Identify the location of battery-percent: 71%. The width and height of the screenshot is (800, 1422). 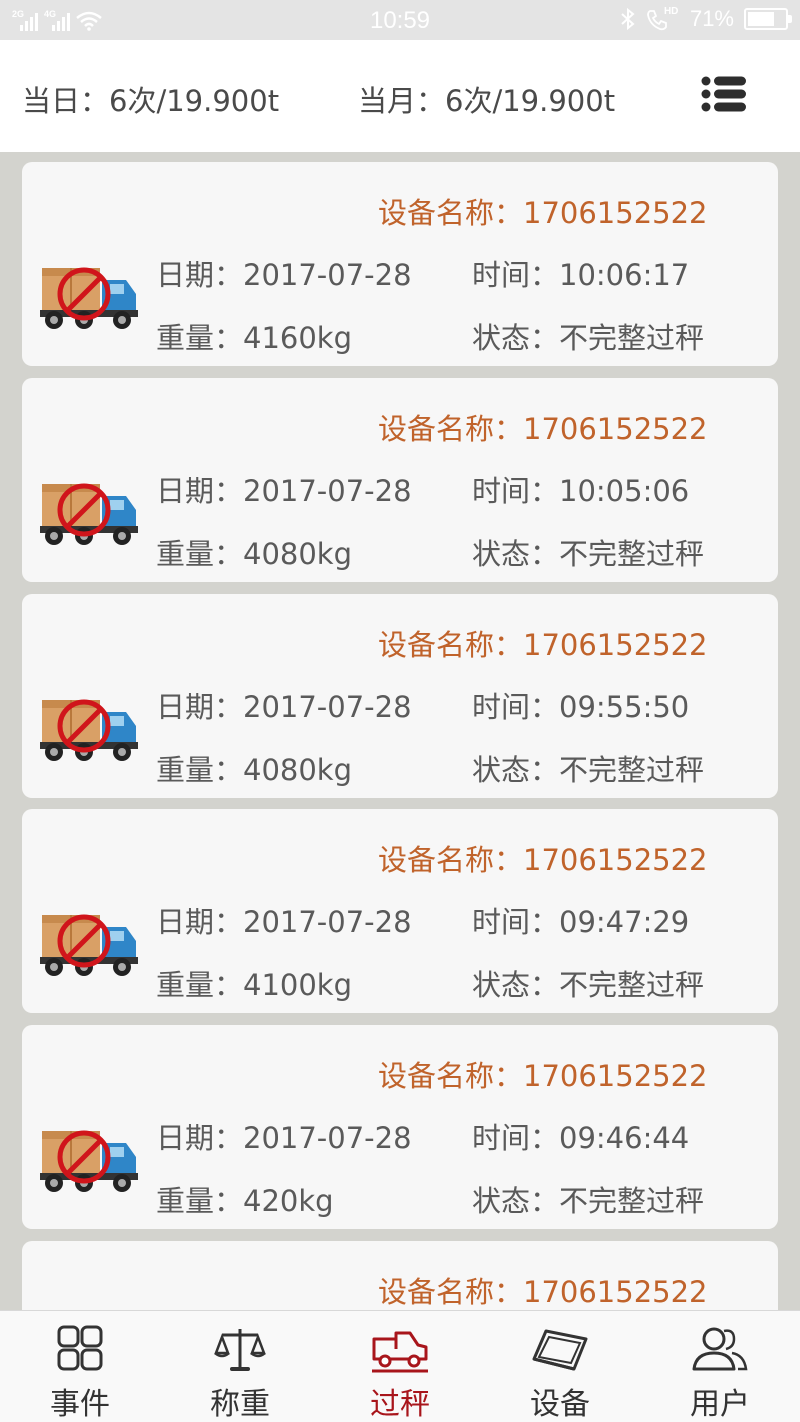
(711, 18).